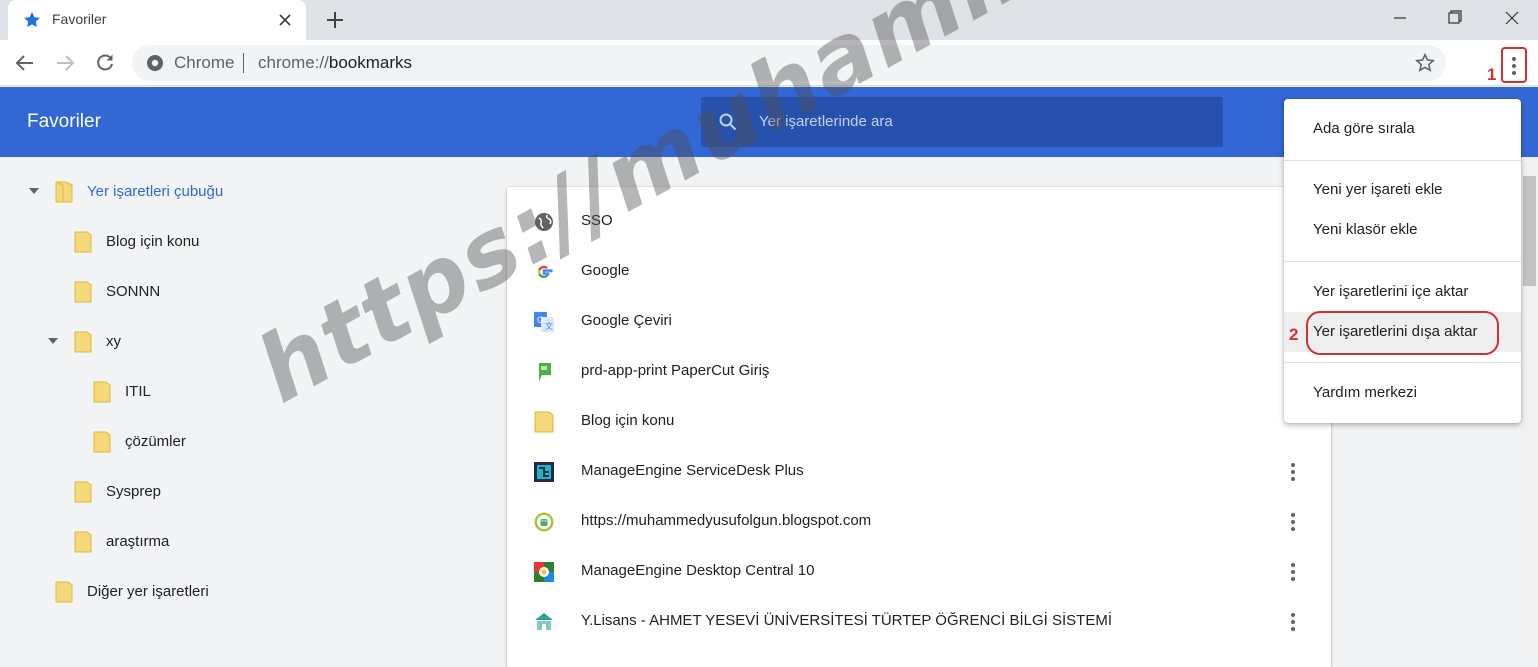 The width and height of the screenshot is (1538, 667). What do you see at coordinates (544, 372) in the screenshot?
I see `papercut-icon` at bounding box center [544, 372].